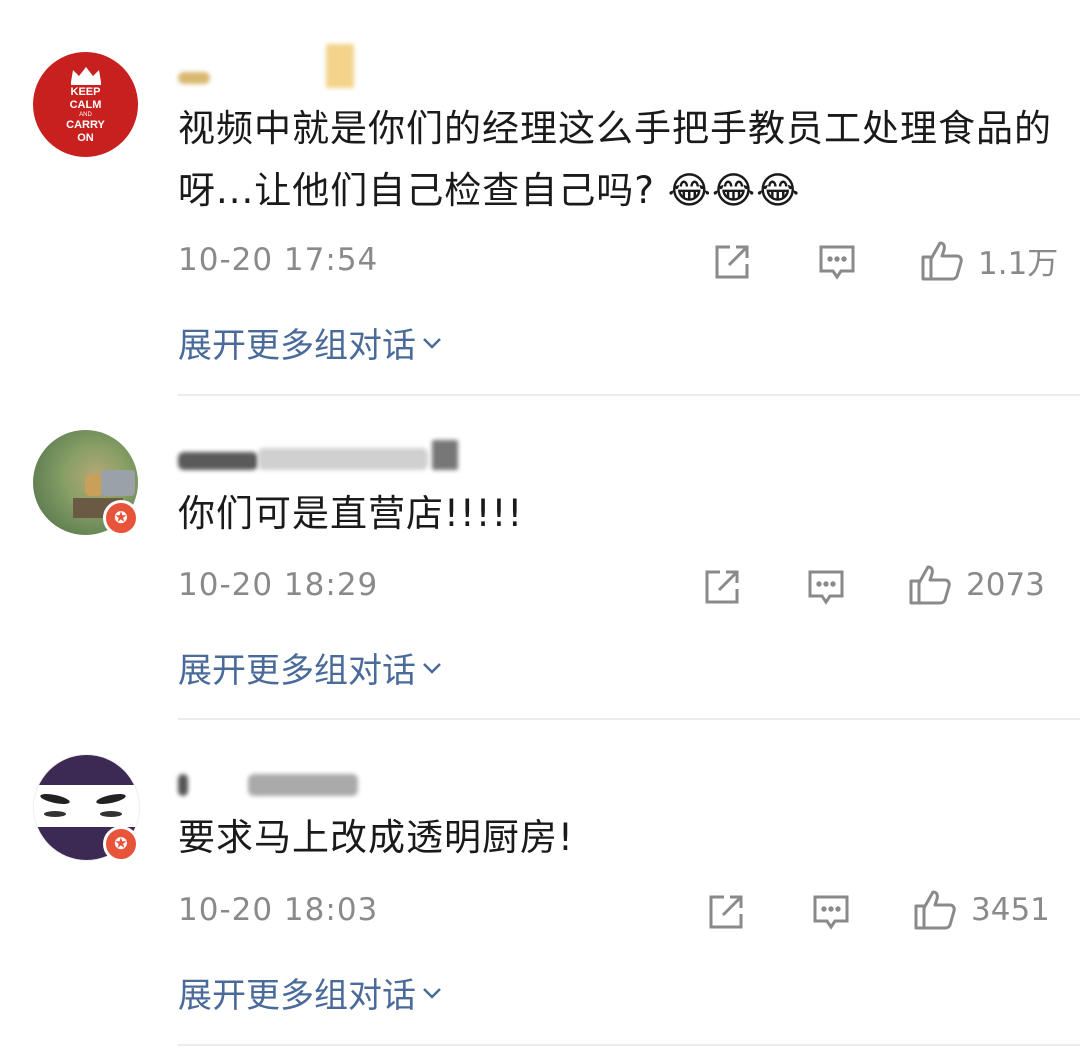 The height and width of the screenshot is (1050, 1080). Describe the element at coordinates (85, 138) in the screenshot. I see `avatar-text-5: ON` at that location.